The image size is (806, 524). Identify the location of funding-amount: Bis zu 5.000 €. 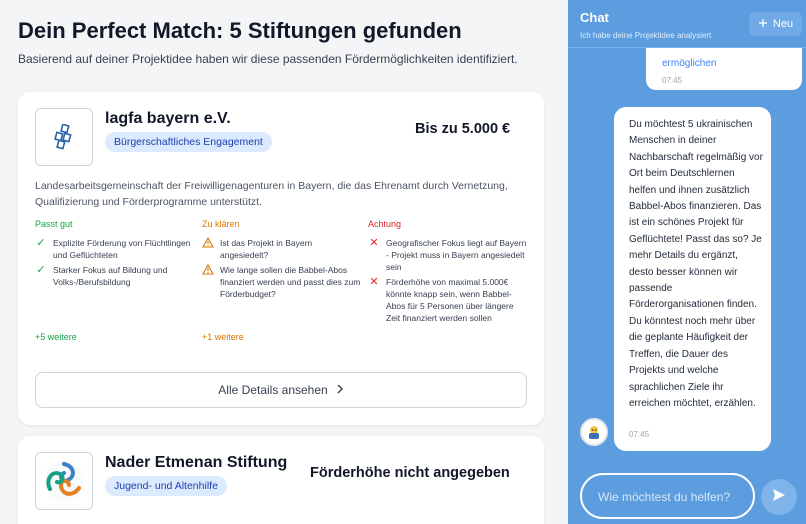
(463, 129).